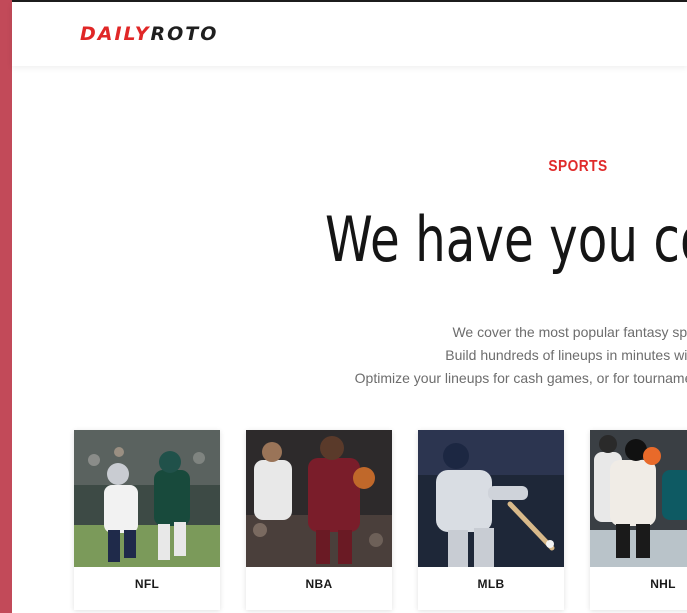 This screenshot has width=687, height=613. I want to click on sport-card-nfl: NFL, so click(147, 520).